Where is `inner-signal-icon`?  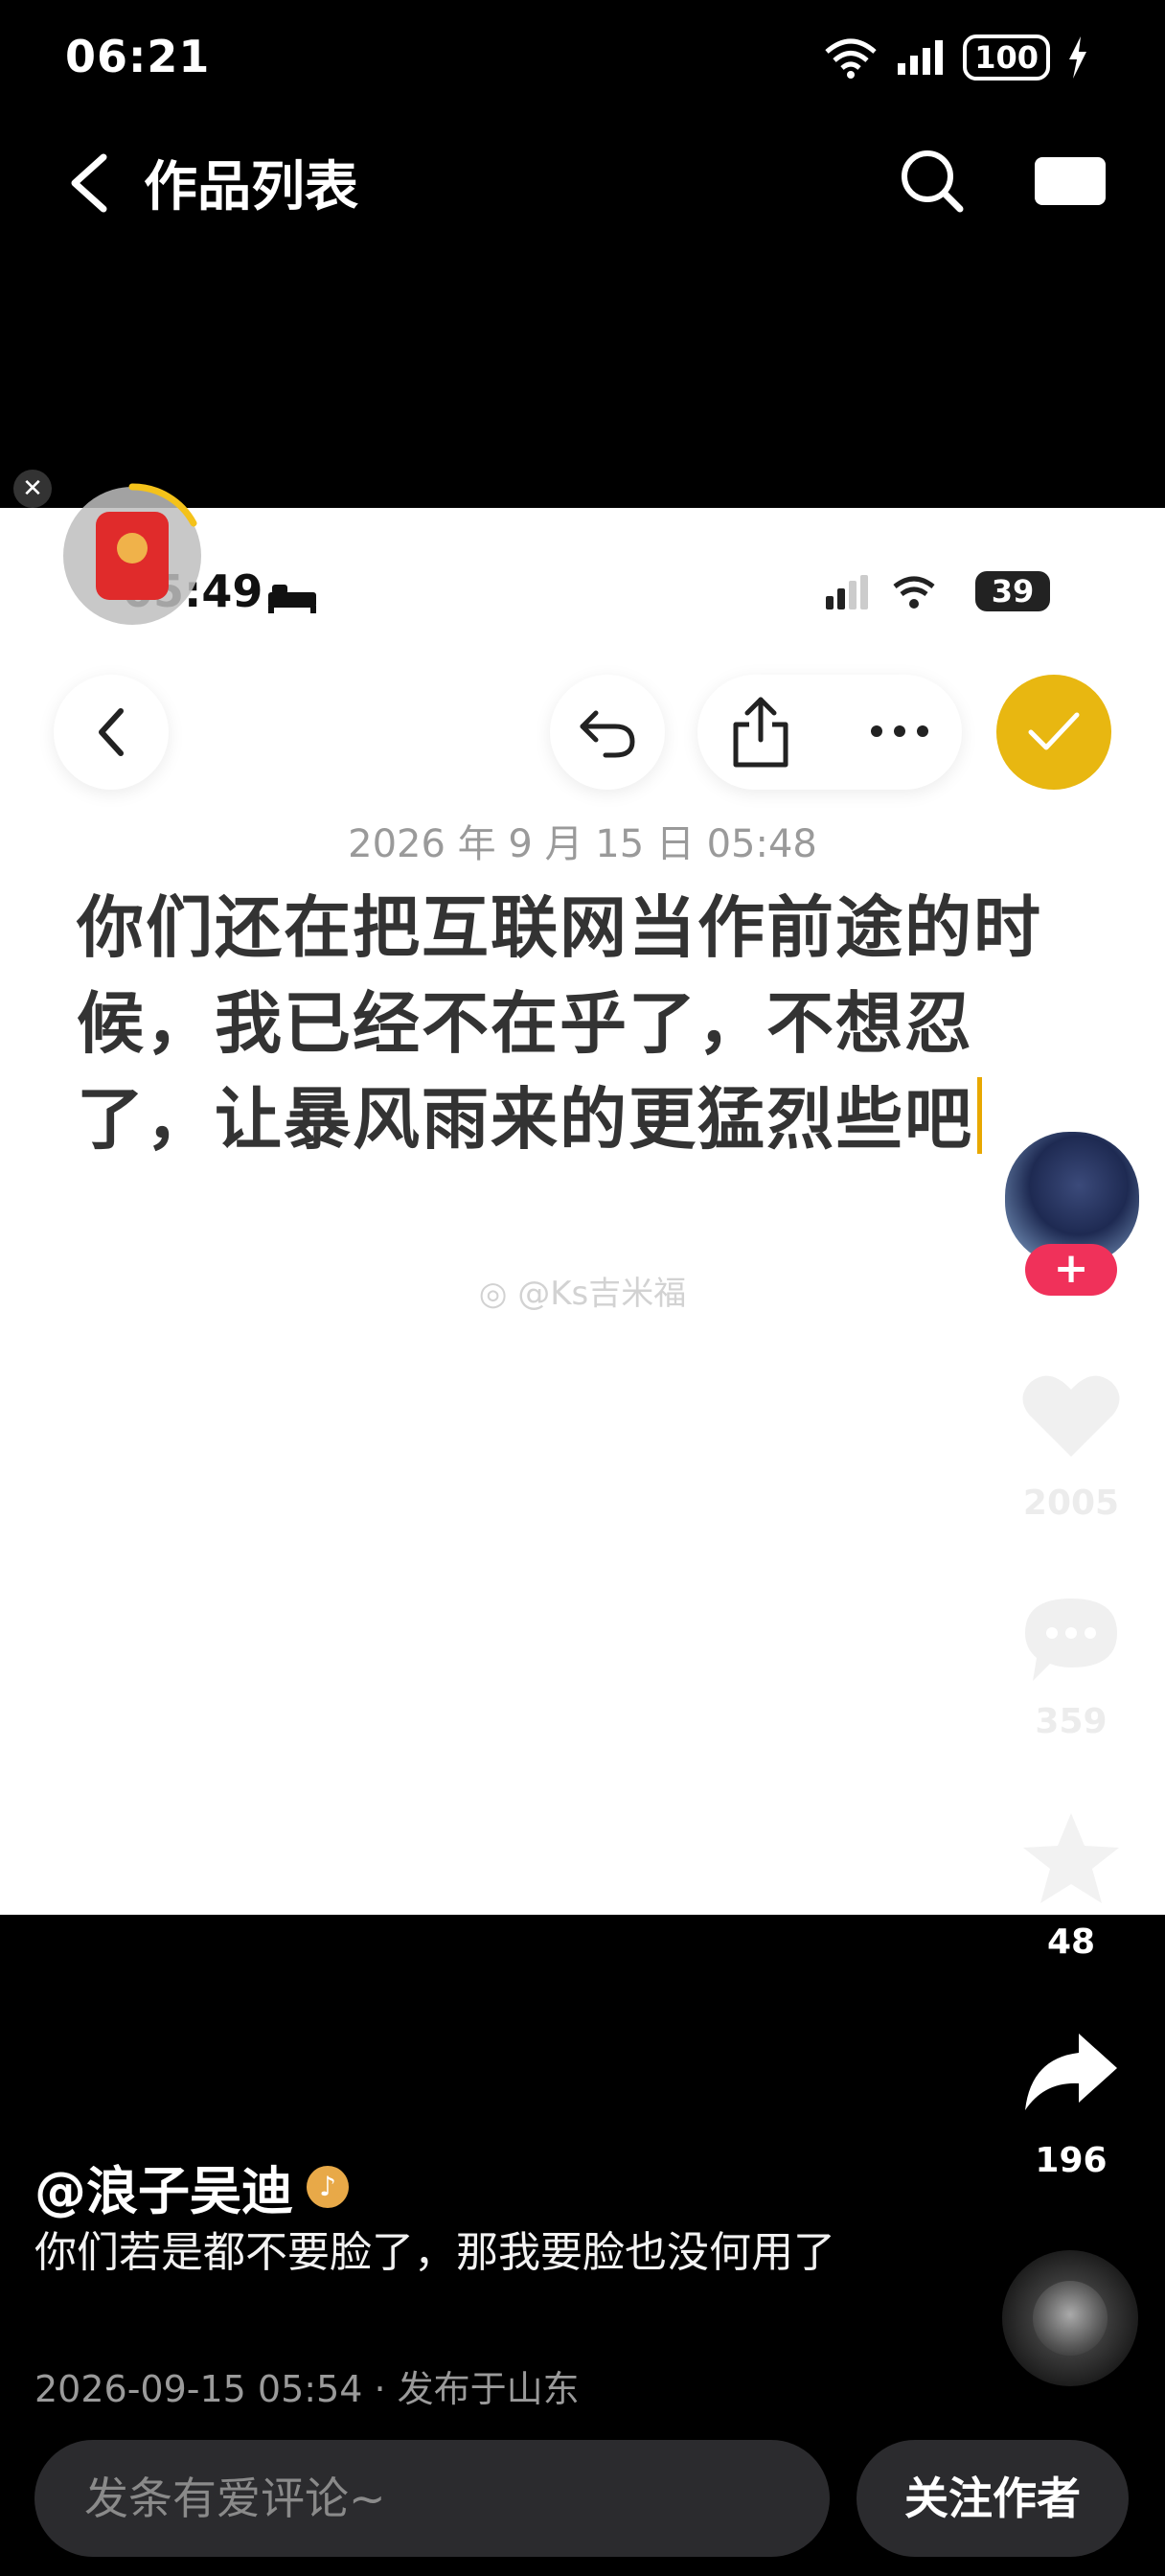
inner-signal-icon is located at coordinates (880, 592).